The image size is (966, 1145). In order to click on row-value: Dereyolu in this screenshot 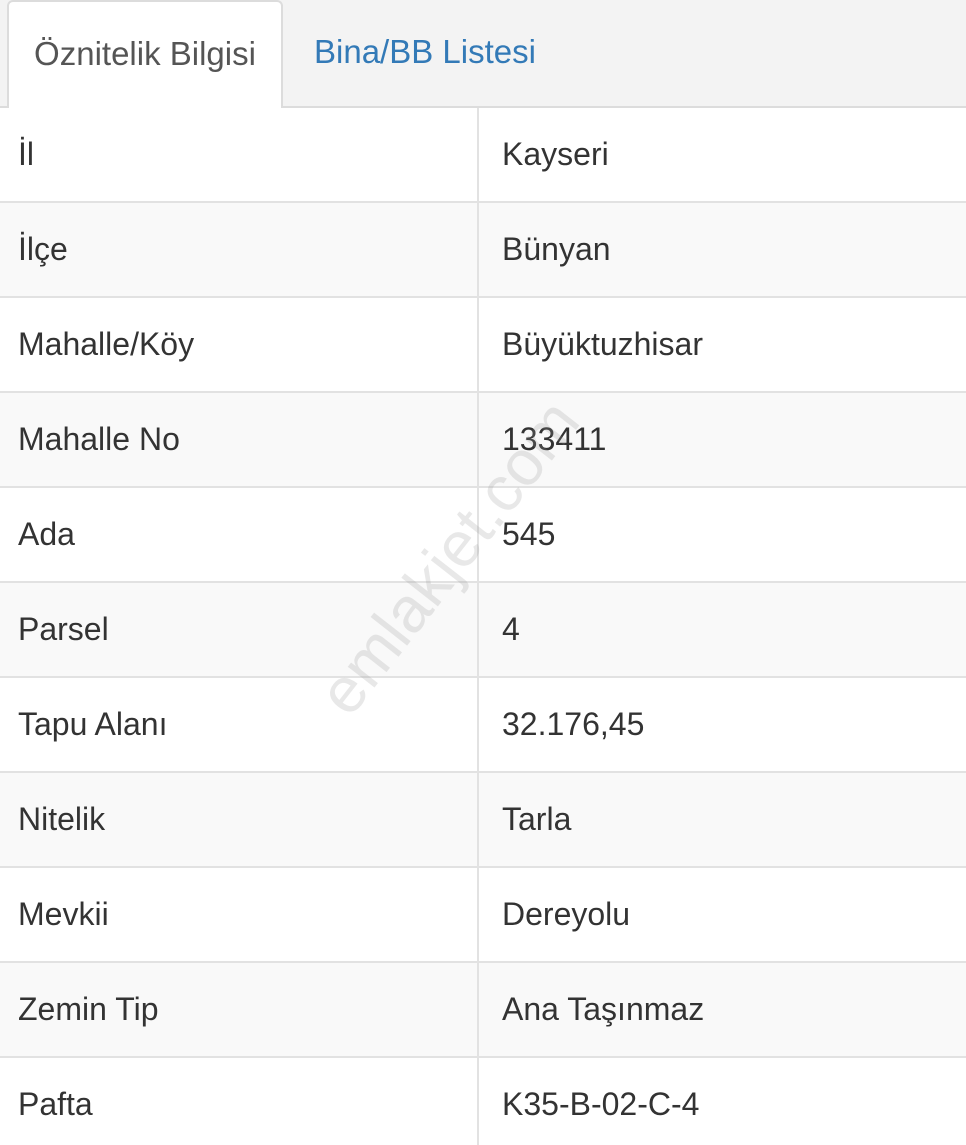, I will do `click(566, 914)`.